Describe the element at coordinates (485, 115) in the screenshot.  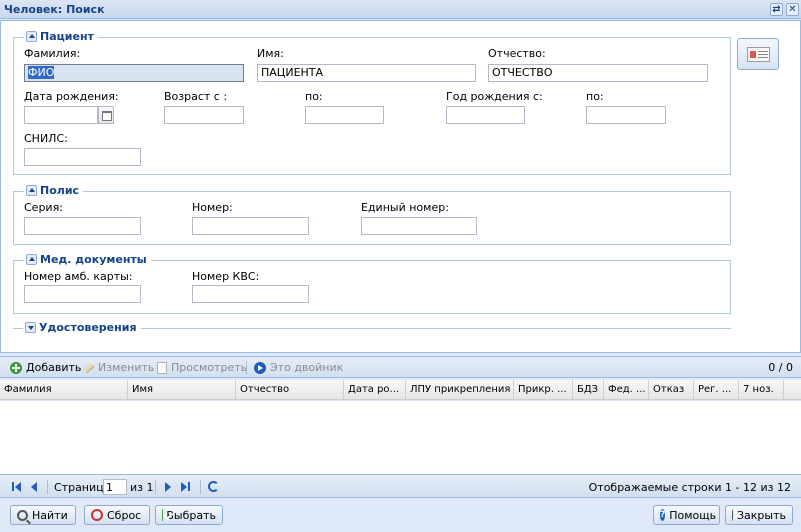
I see `birth-year-from-field` at that location.